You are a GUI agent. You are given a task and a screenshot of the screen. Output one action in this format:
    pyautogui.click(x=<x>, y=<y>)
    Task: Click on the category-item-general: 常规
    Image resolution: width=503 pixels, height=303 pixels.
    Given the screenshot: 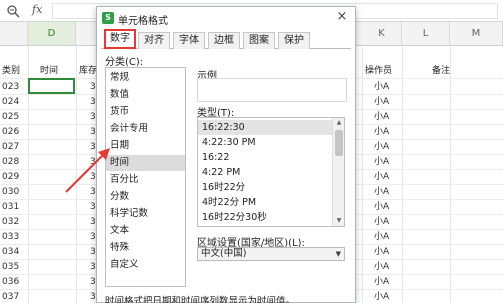 What is the action you would take?
    pyautogui.click(x=145, y=78)
    